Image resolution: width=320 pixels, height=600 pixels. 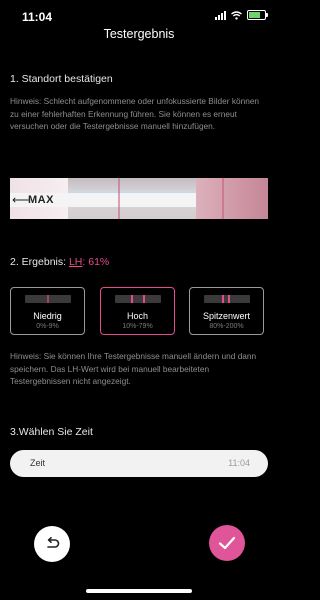 I want to click on confirm-button, so click(x=227, y=543).